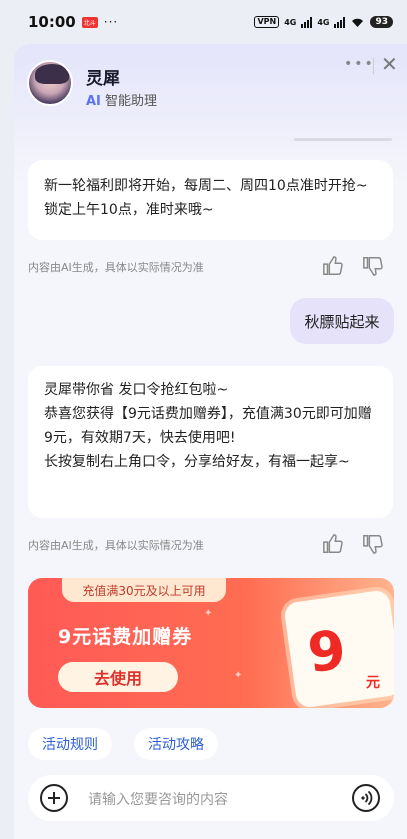  Describe the element at coordinates (211, 643) in the screenshot. I see `coupon-card: 充值满30元及以上可用 ✦ ✦ 9元话费加赠券 去使用 9 元` at that location.